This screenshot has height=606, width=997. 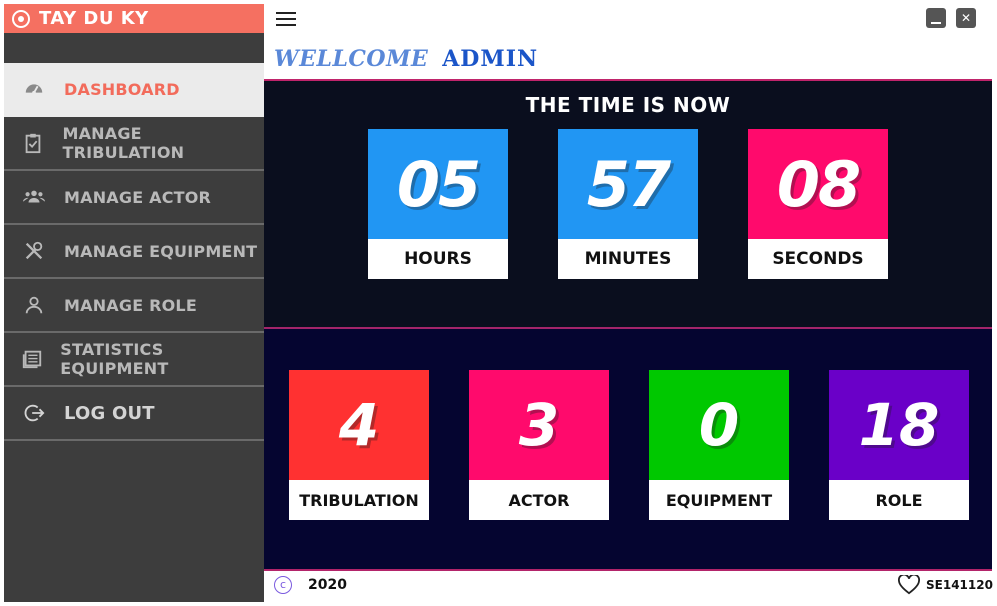 I want to click on list-document-icon, so click(x=32, y=359).